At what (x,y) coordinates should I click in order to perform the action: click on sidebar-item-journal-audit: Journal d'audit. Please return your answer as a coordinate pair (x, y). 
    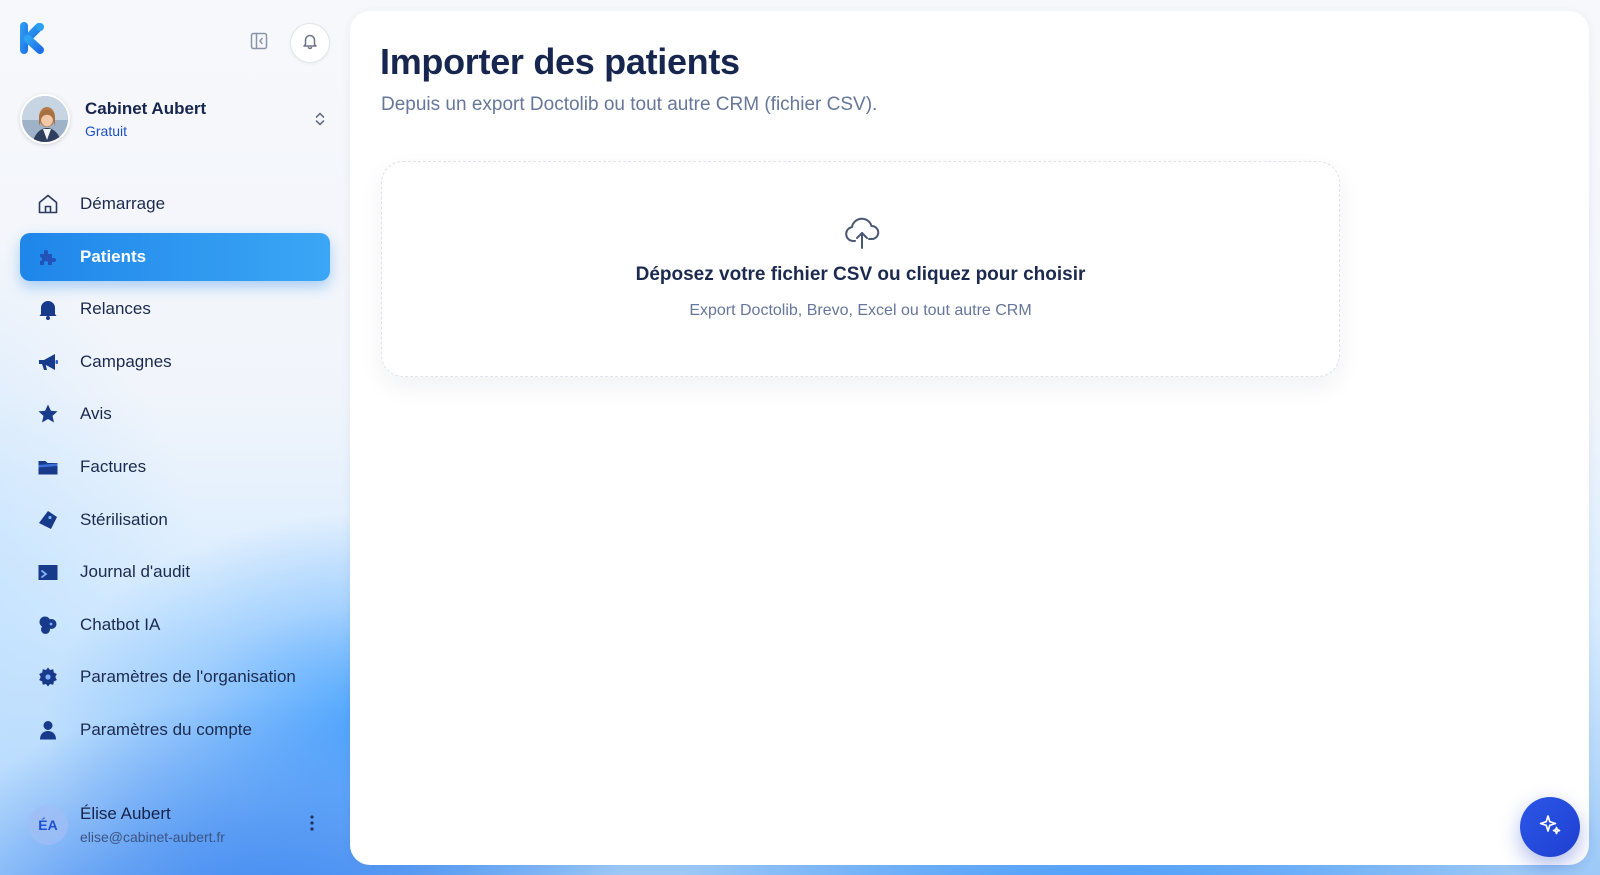
    Looking at the image, I should click on (175, 572).